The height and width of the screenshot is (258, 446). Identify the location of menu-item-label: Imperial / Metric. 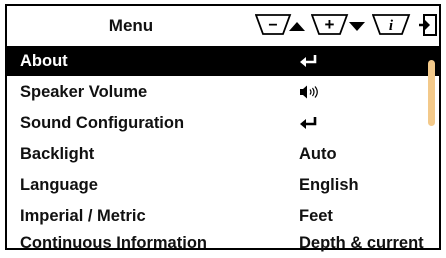
(83, 215).